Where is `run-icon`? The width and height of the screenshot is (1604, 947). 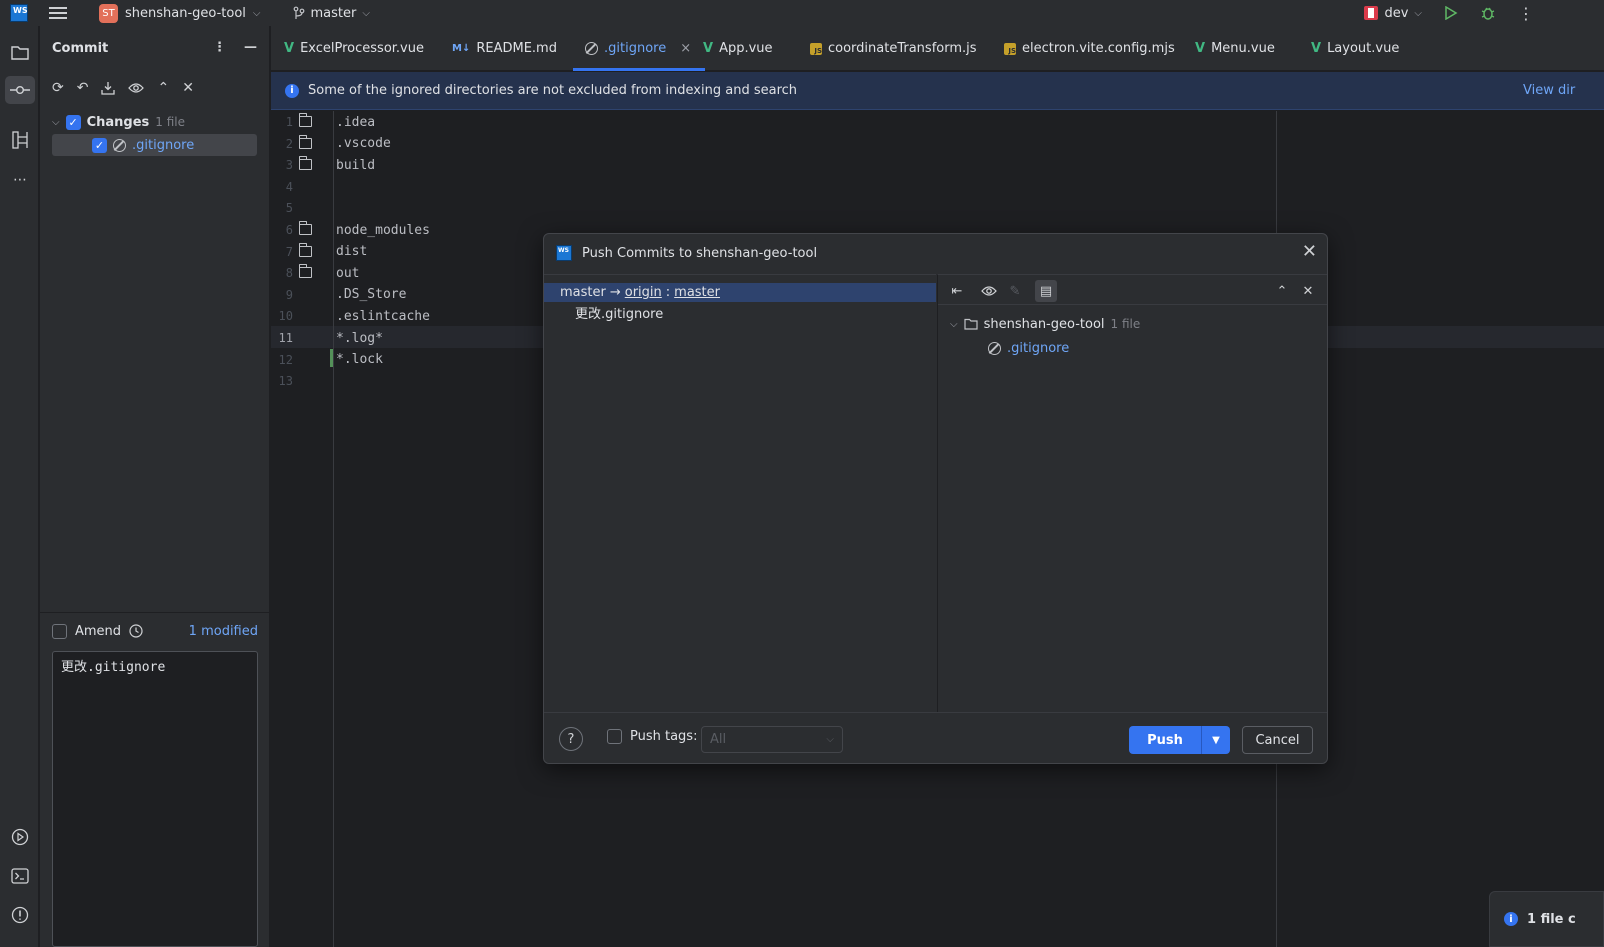
run-icon is located at coordinates (1451, 13).